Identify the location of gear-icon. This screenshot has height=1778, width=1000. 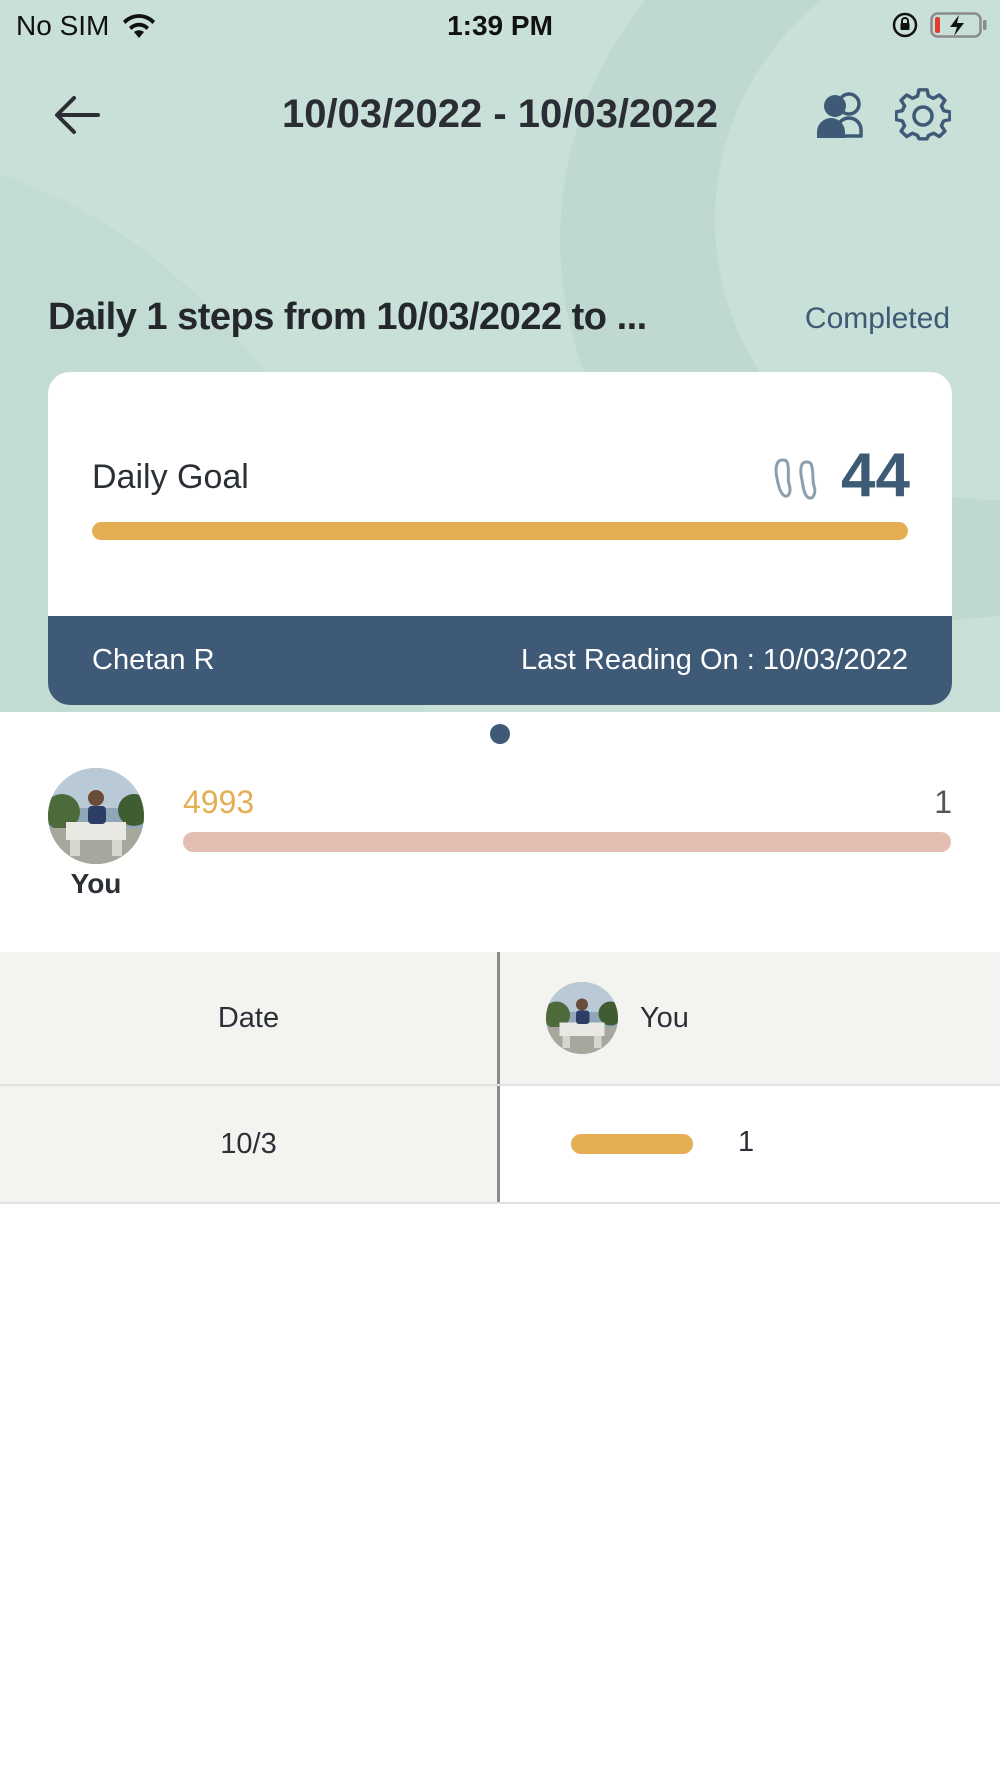
(923, 114).